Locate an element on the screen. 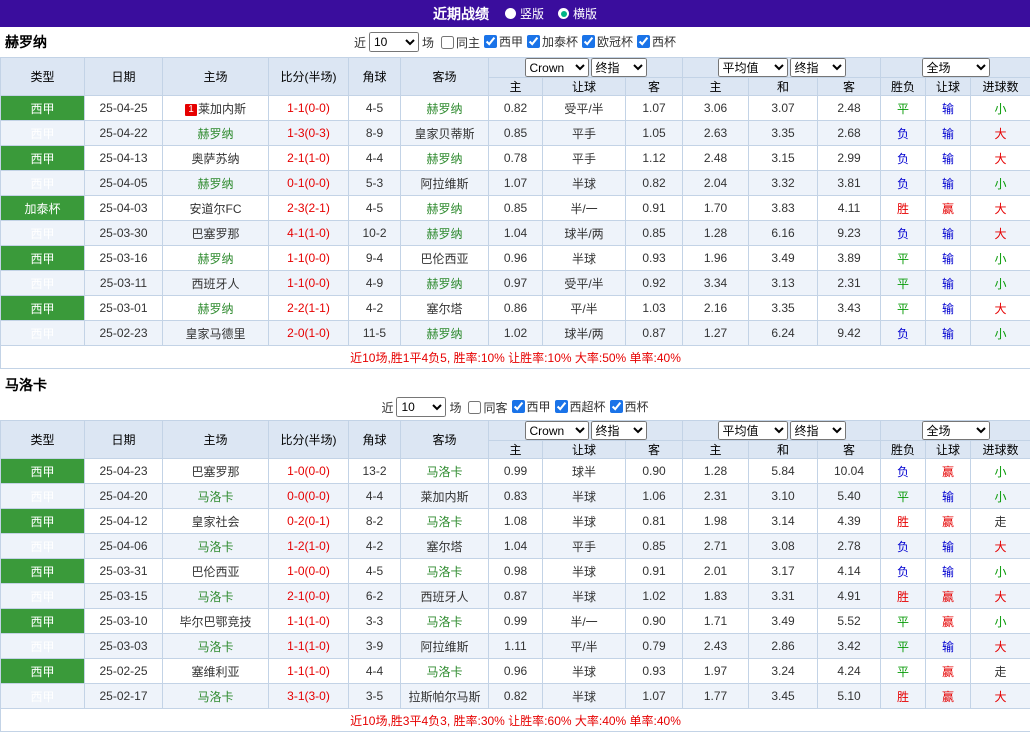 The width and height of the screenshot is (1030, 736). radio-vertical-layout: 竖版 is located at coordinates (524, 13).